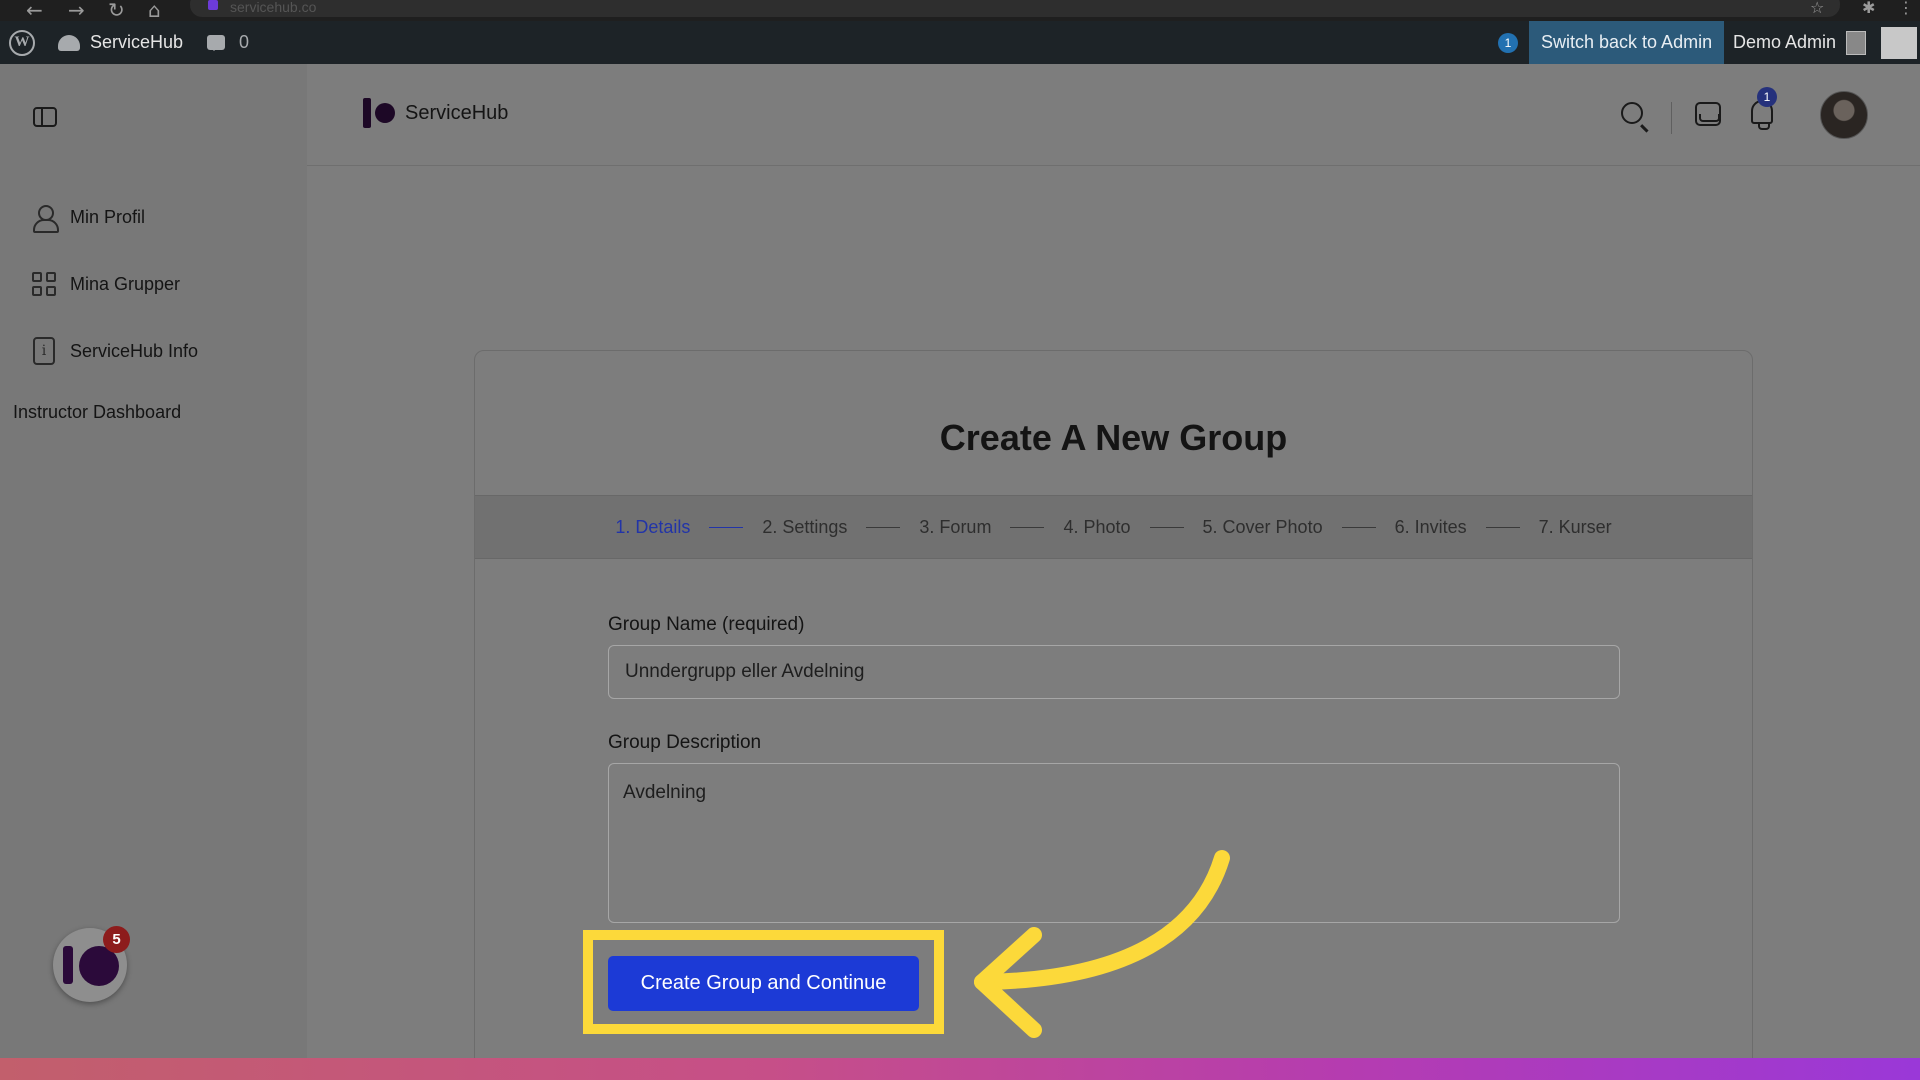 The image size is (1920, 1080). What do you see at coordinates (44, 351) in the screenshot?
I see `info-icon: i` at bounding box center [44, 351].